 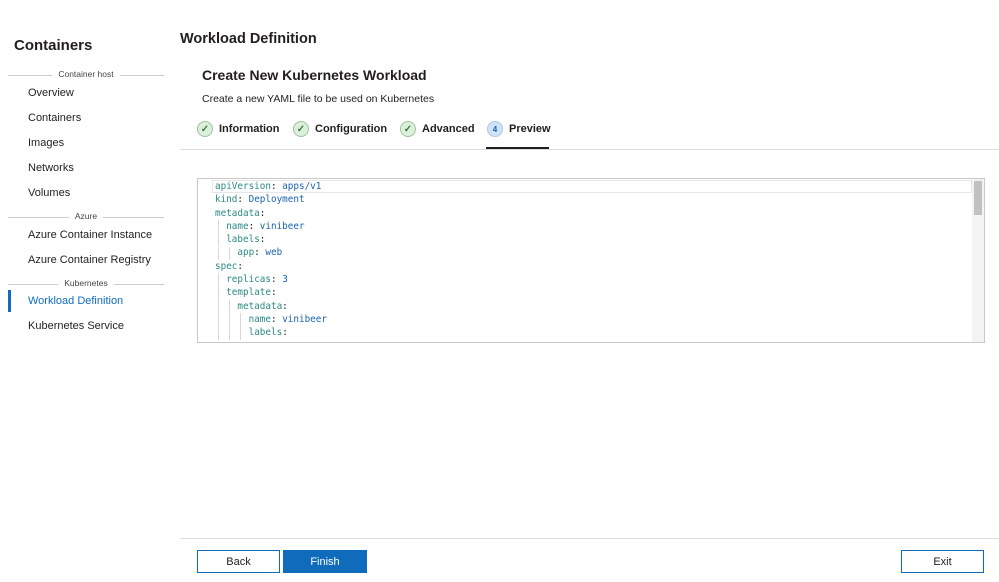 I want to click on section-label: Container host, so click(x=86, y=74).